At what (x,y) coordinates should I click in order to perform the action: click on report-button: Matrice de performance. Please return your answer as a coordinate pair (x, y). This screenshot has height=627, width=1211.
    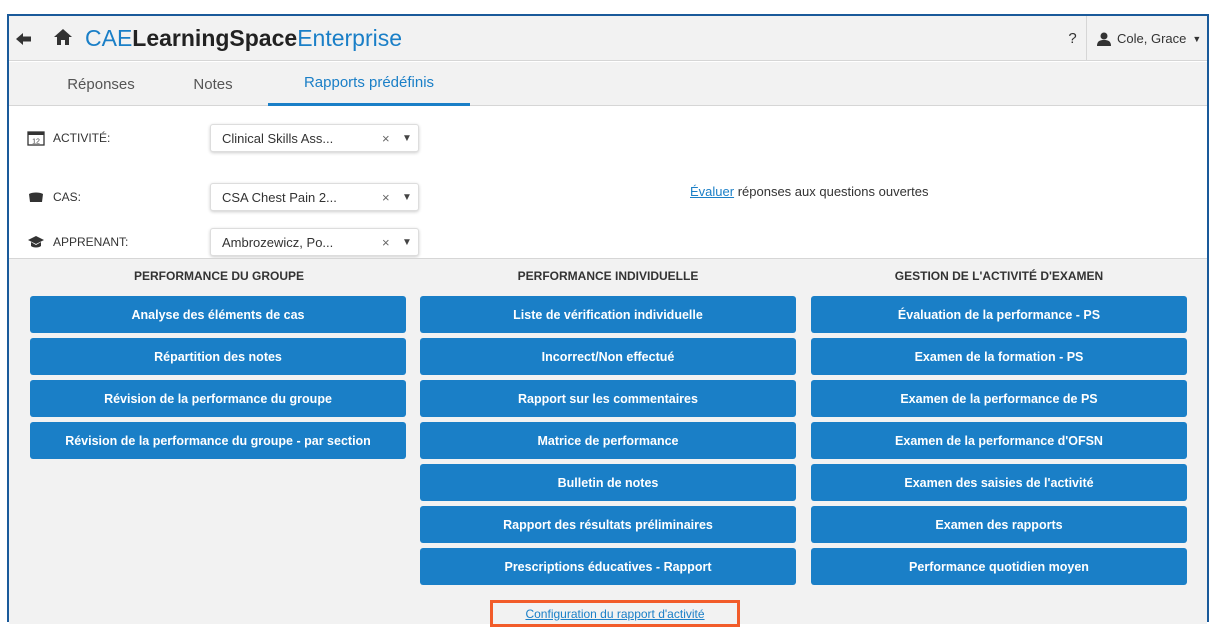
    Looking at the image, I should click on (608, 440).